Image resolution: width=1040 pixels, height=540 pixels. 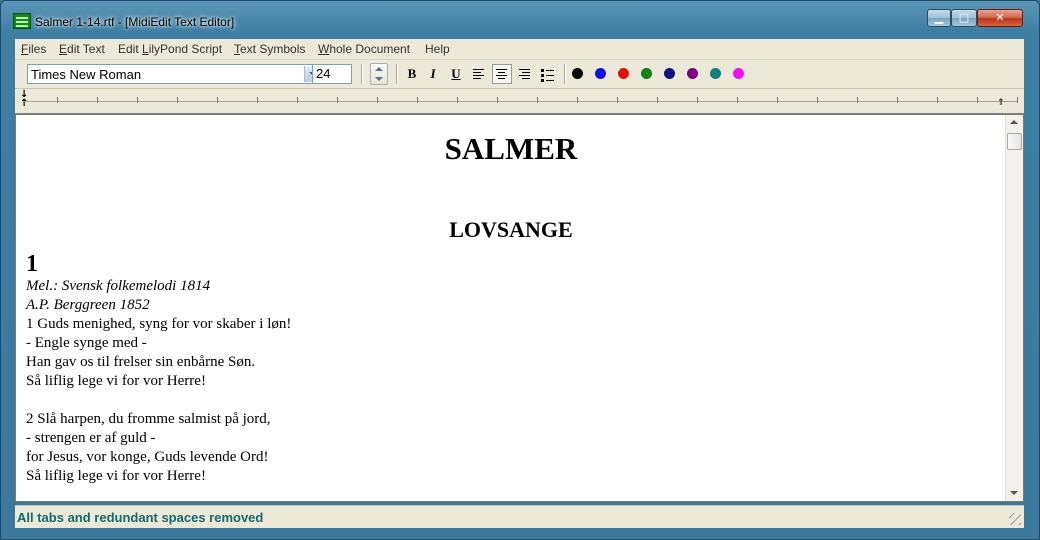 What do you see at coordinates (332, 74) in the screenshot?
I see `font-size-input: 24` at bounding box center [332, 74].